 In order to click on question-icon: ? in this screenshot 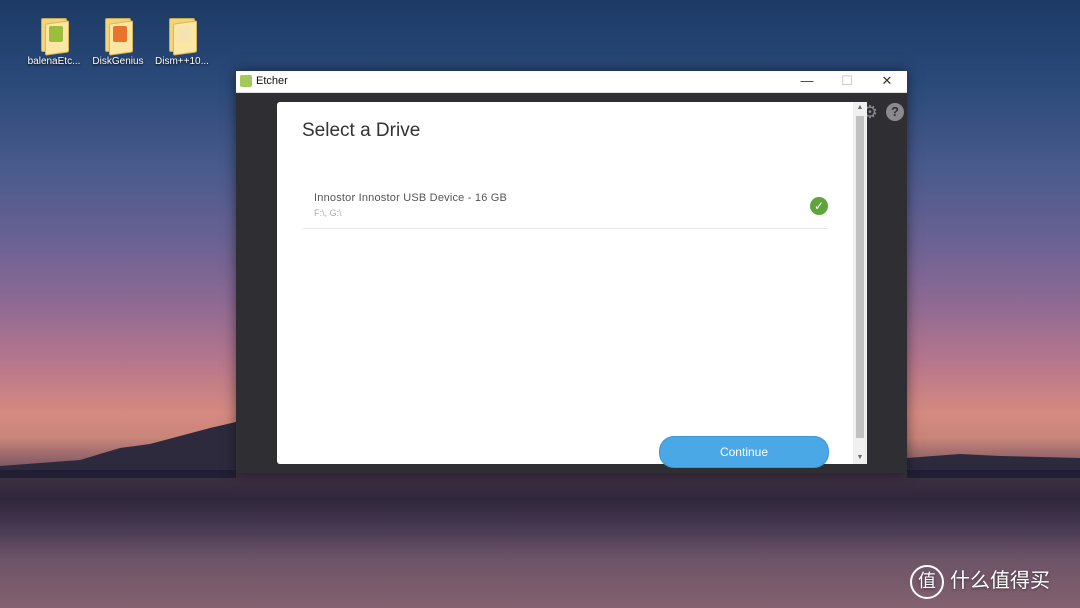, I will do `click(895, 112)`.